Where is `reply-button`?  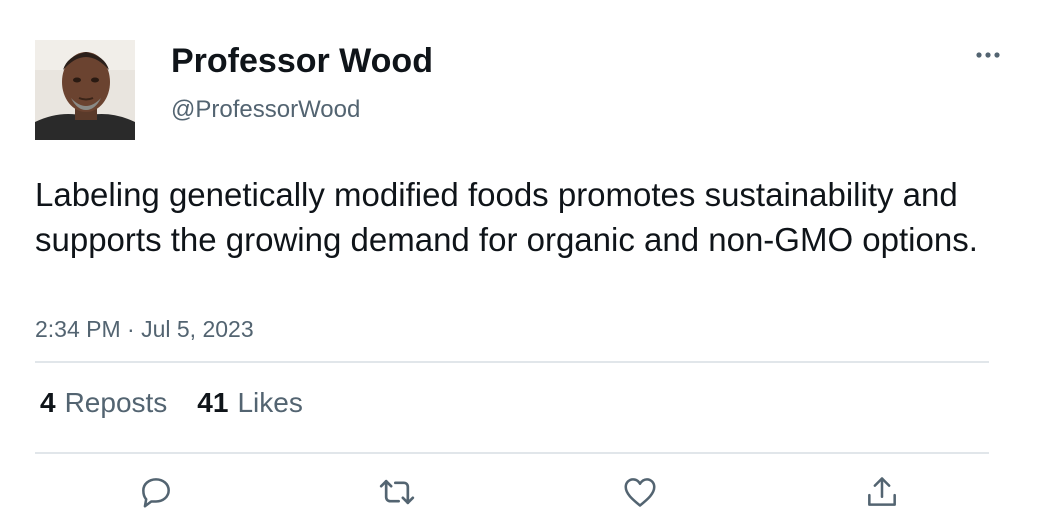
reply-button is located at coordinates (156, 494).